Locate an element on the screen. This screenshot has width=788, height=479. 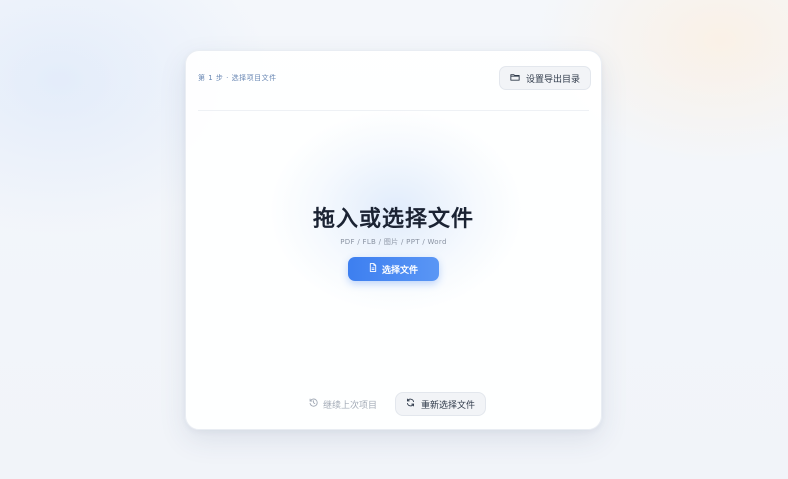
folder-icon is located at coordinates (515, 78).